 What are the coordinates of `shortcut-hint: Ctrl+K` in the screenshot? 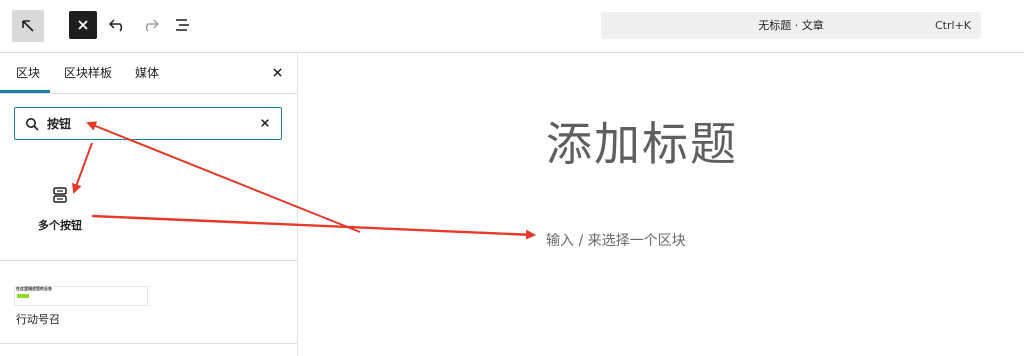 It's located at (952, 25).